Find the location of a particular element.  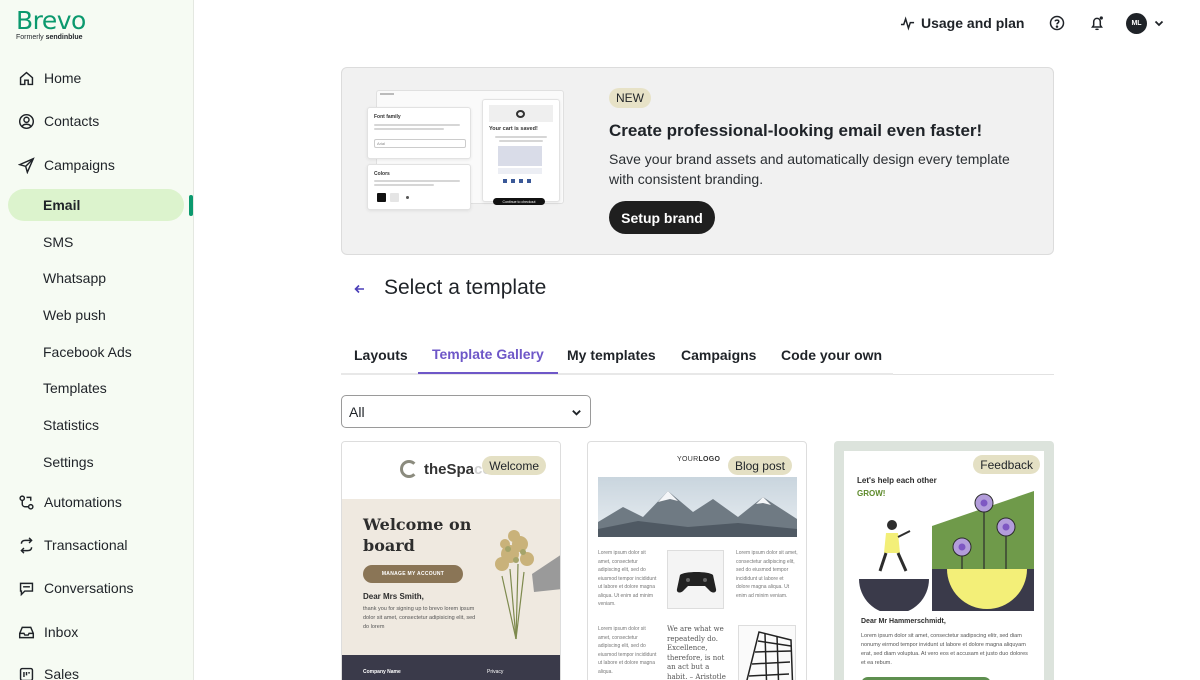

new-badge: NEW is located at coordinates (630, 98).